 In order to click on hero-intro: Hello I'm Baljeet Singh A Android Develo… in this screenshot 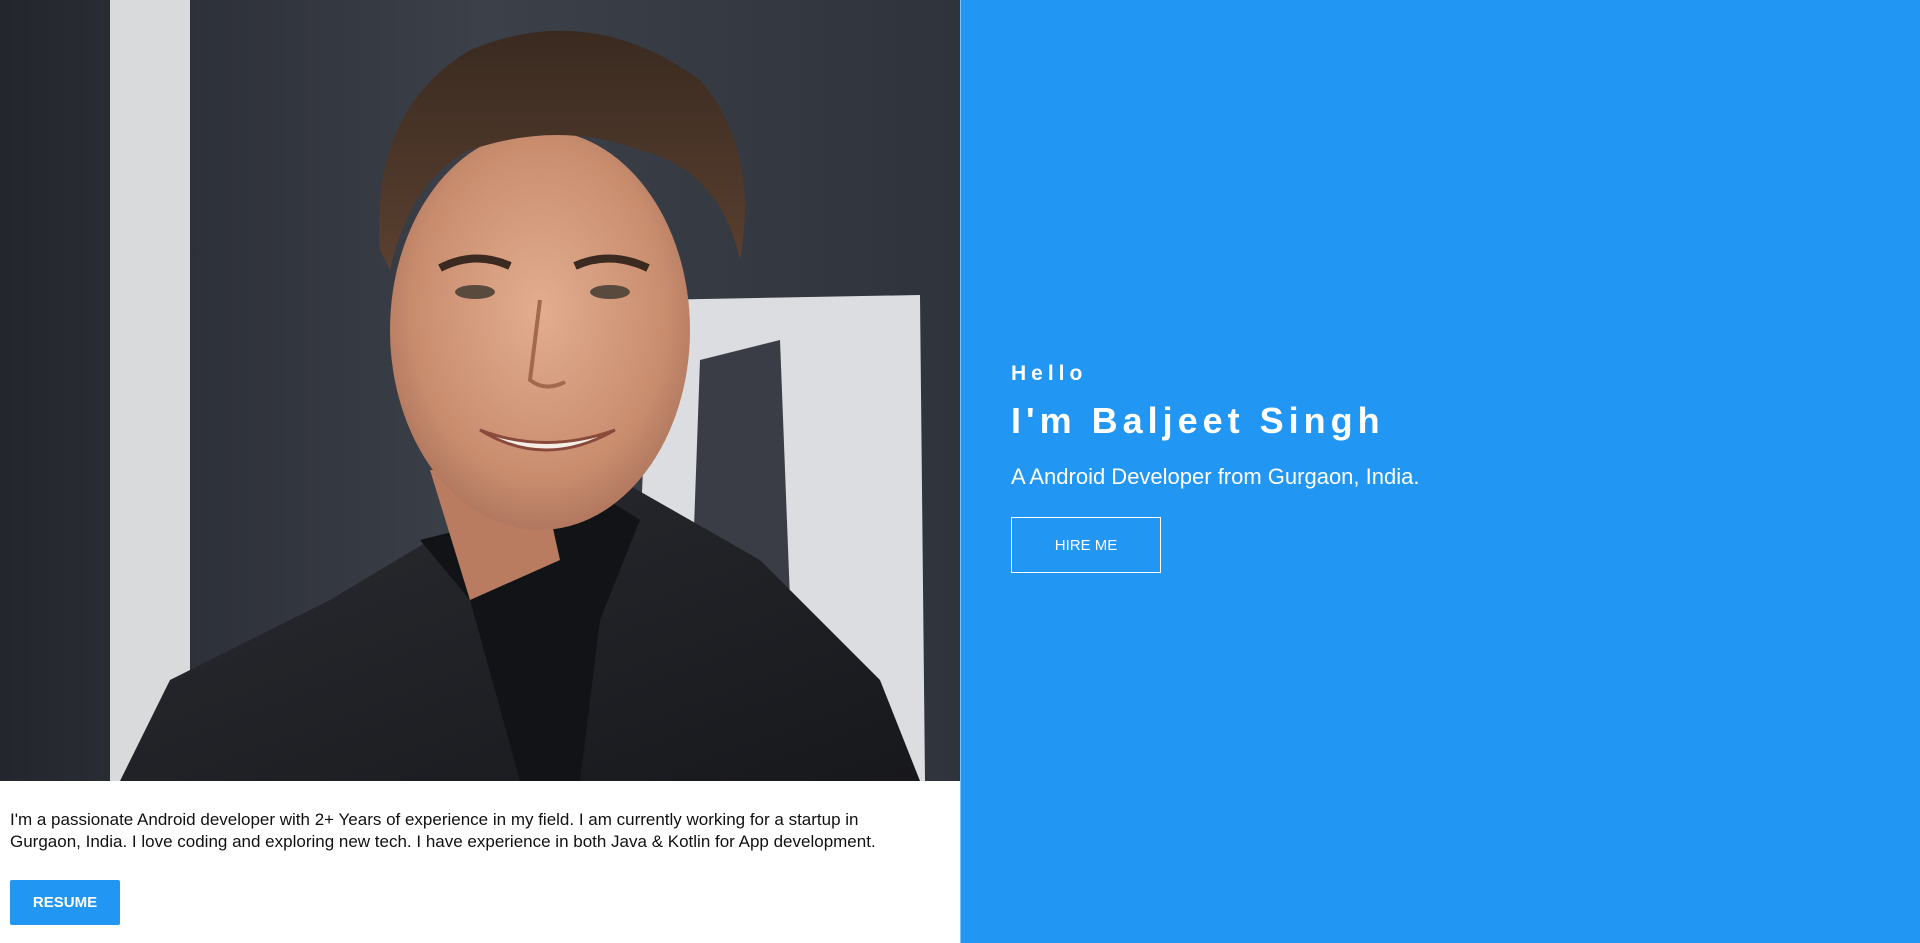, I will do `click(1215, 467)`.